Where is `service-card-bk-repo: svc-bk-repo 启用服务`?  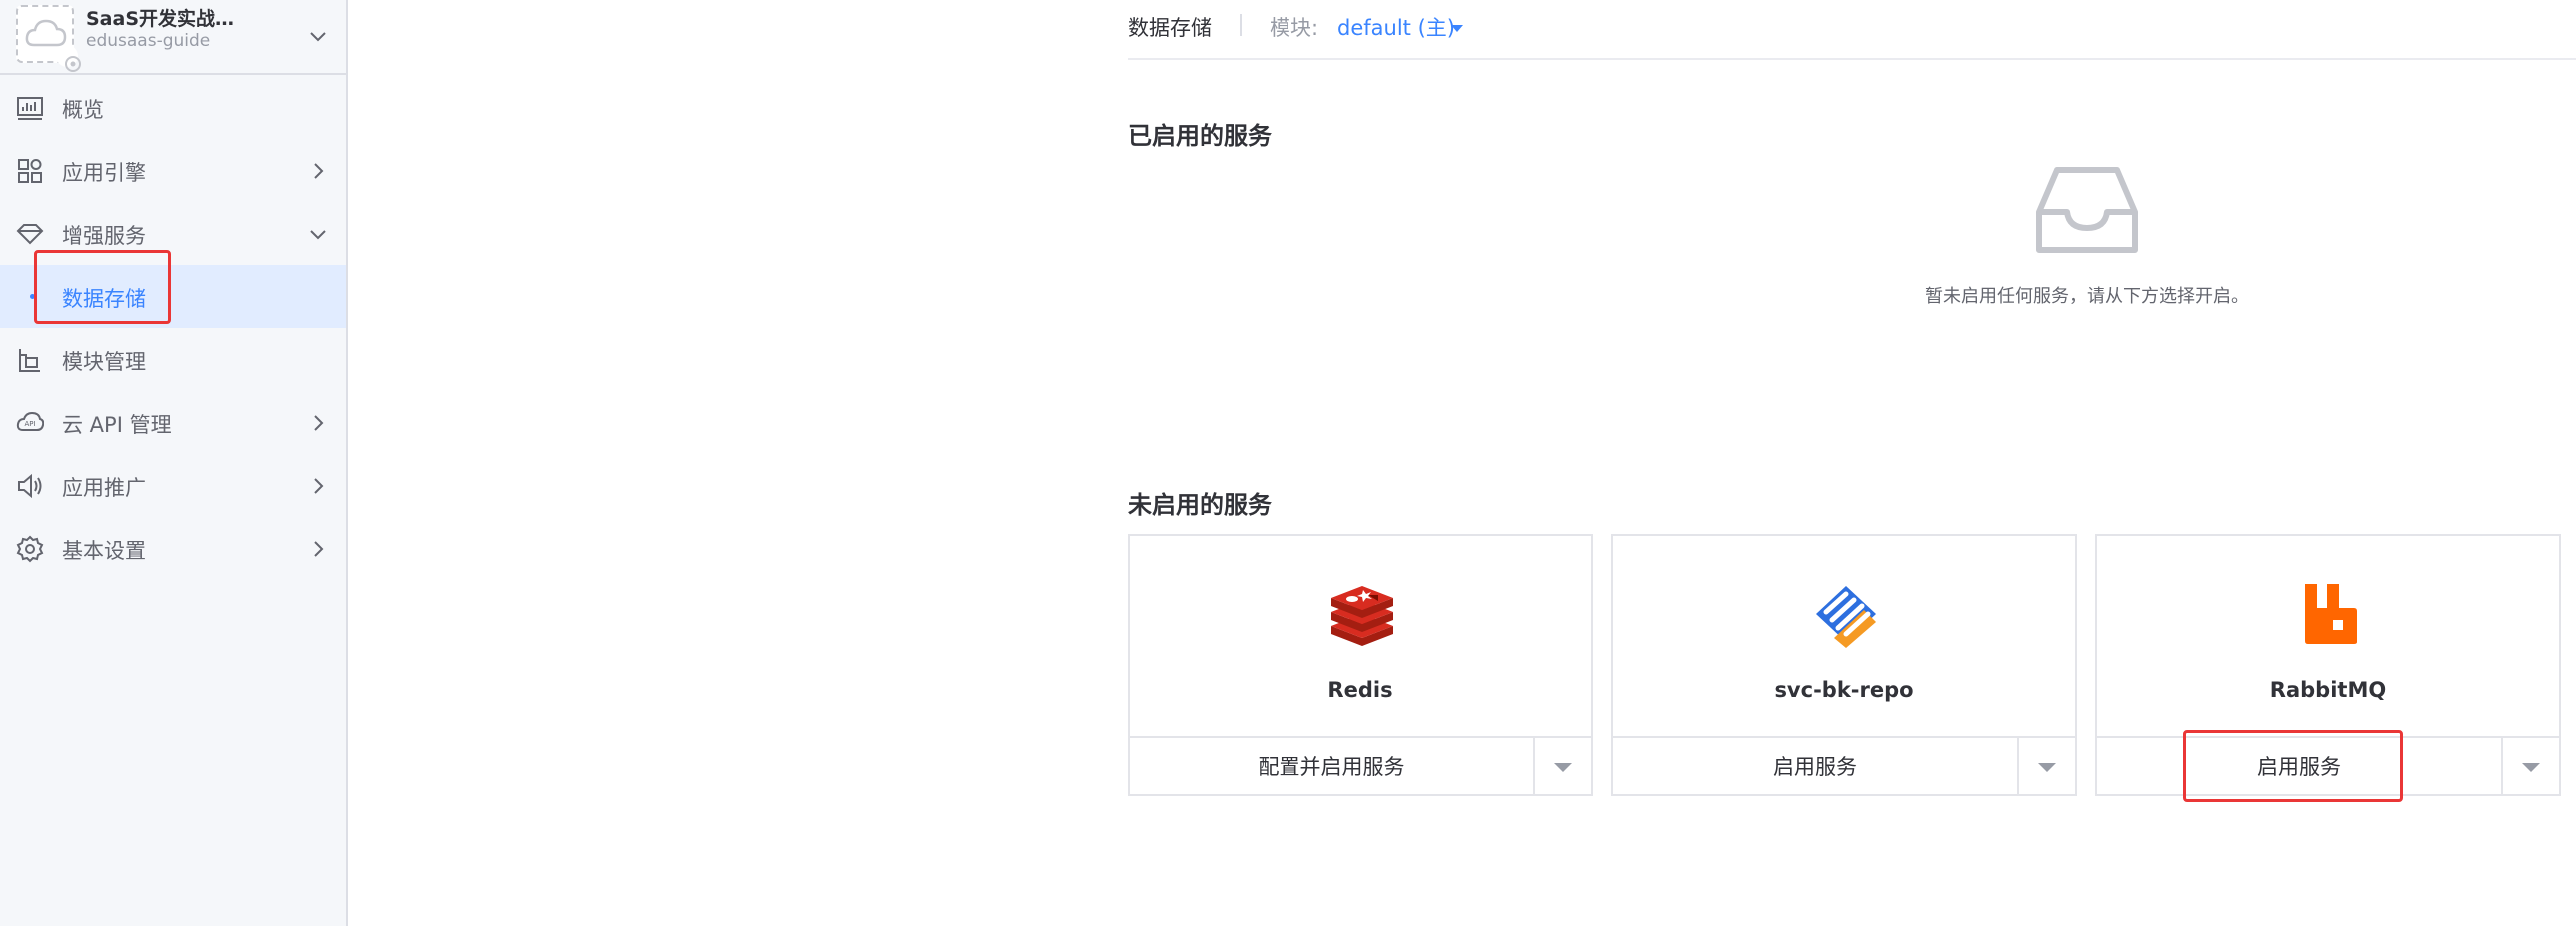 service-card-bk-repo: svc-bk-repo 启用服务 is located at coordinates (1844, 665).